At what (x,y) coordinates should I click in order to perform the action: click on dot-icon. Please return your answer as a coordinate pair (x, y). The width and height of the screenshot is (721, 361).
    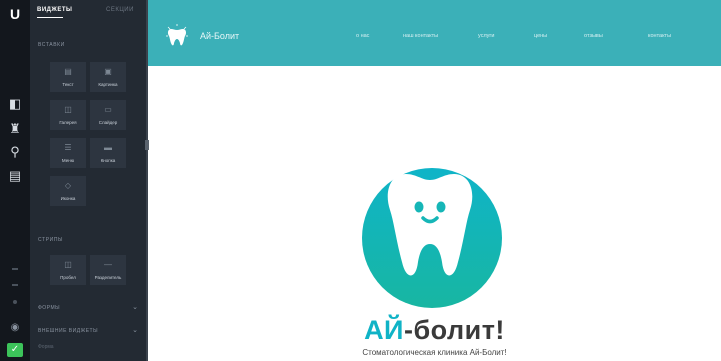
    Looking at the image, I should click on (15, 302).